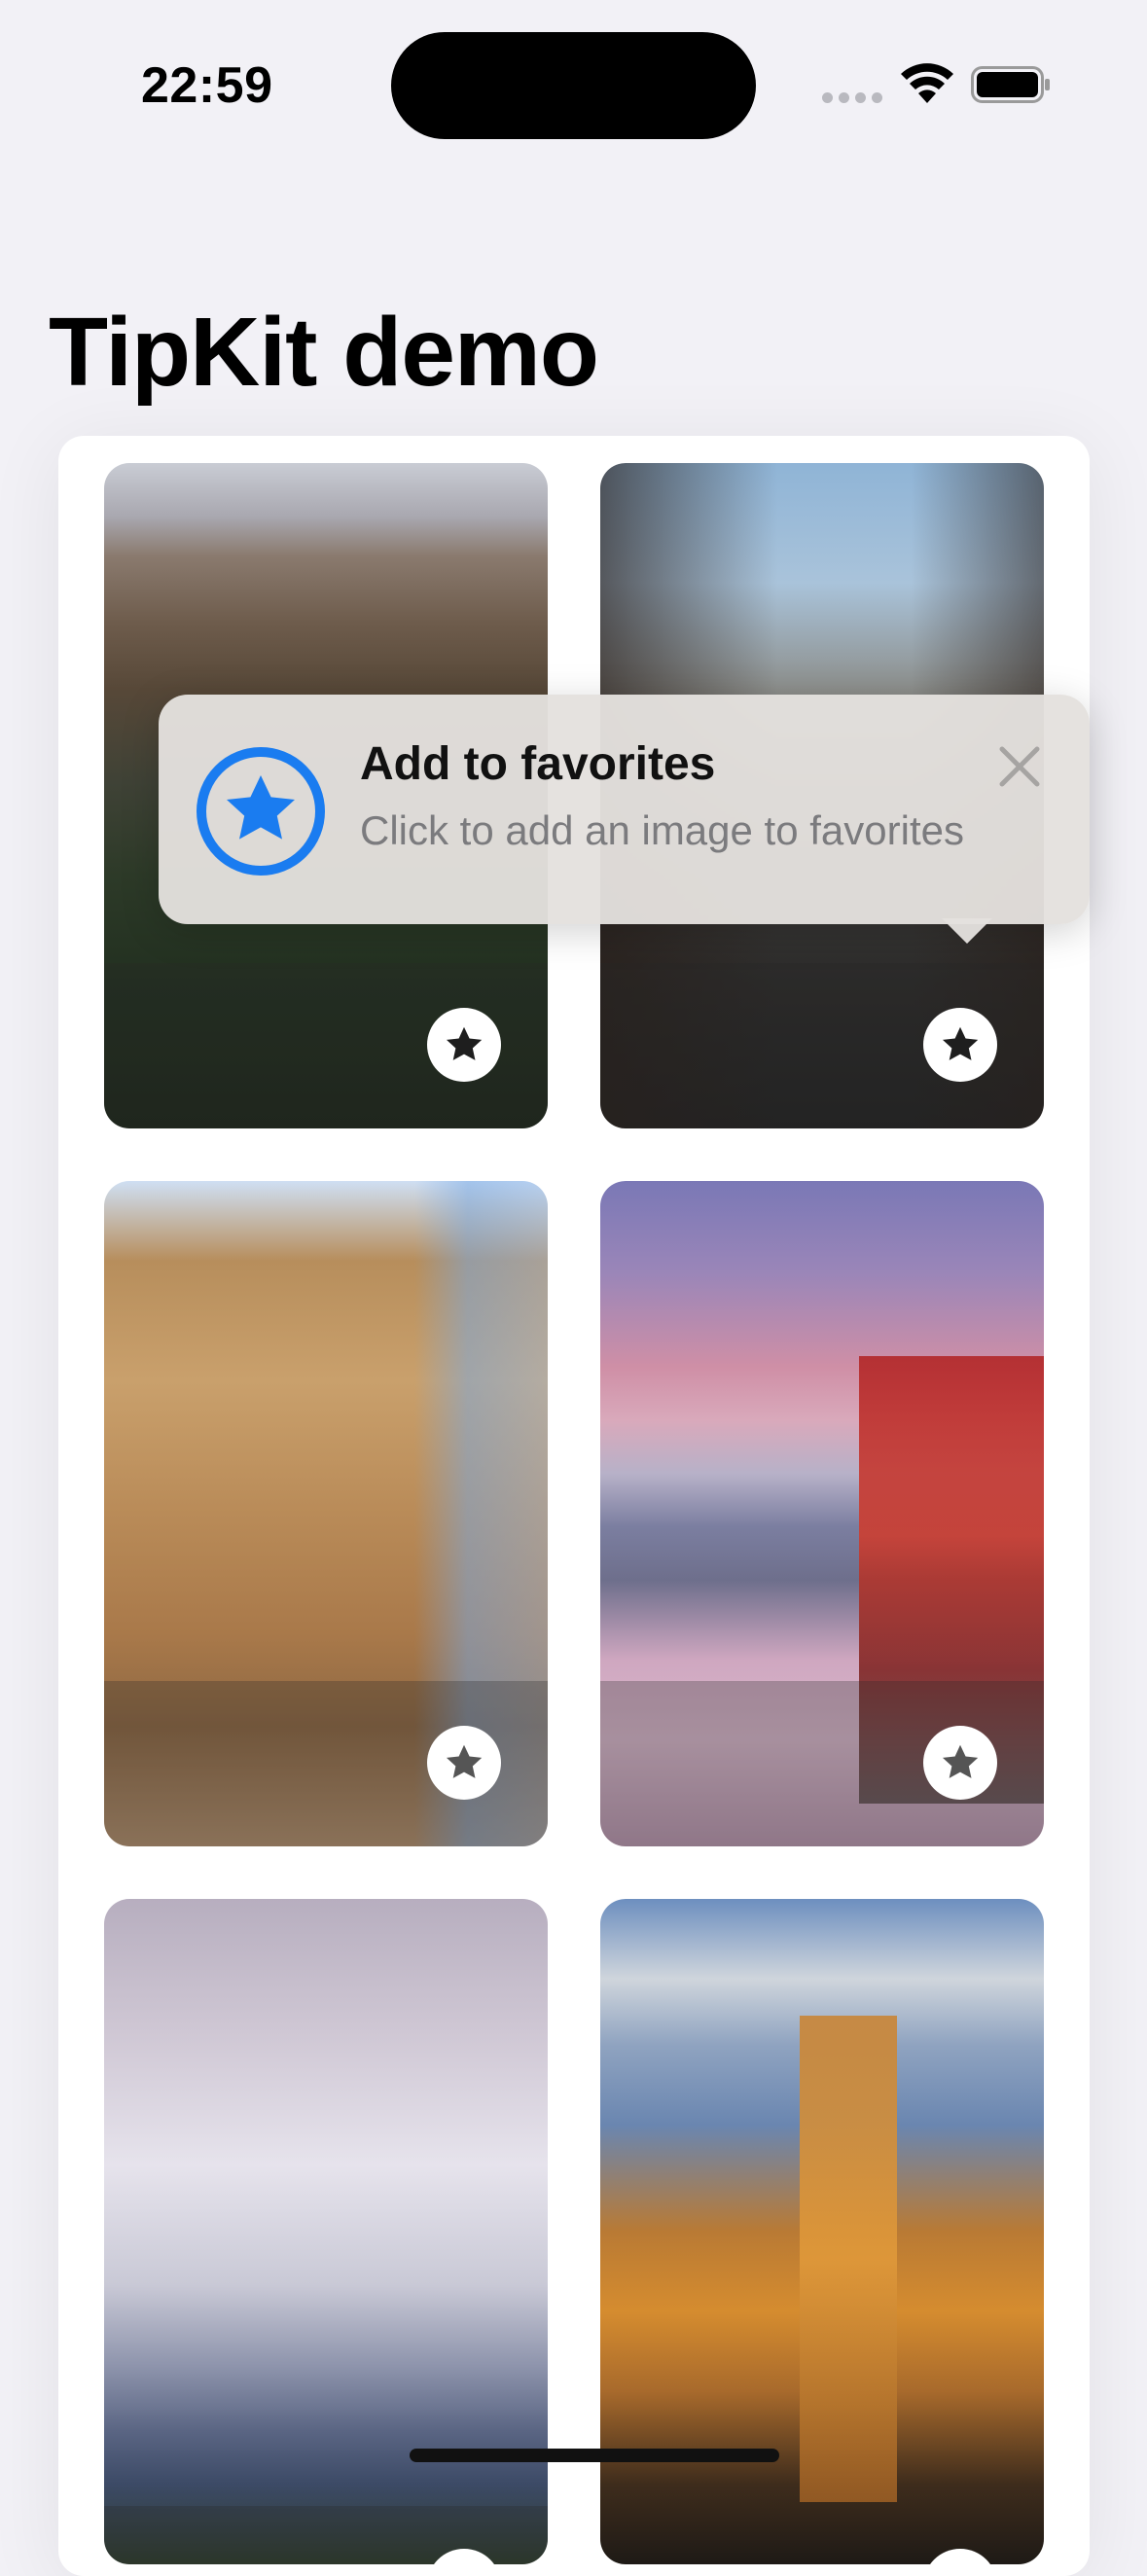 Image resolution: width=1147 pixels, height=2576 pixels. What do you see at coordinates (594, 2455) in the screenshot?
I see `home-indicator` at bounding box center [594, 2455].